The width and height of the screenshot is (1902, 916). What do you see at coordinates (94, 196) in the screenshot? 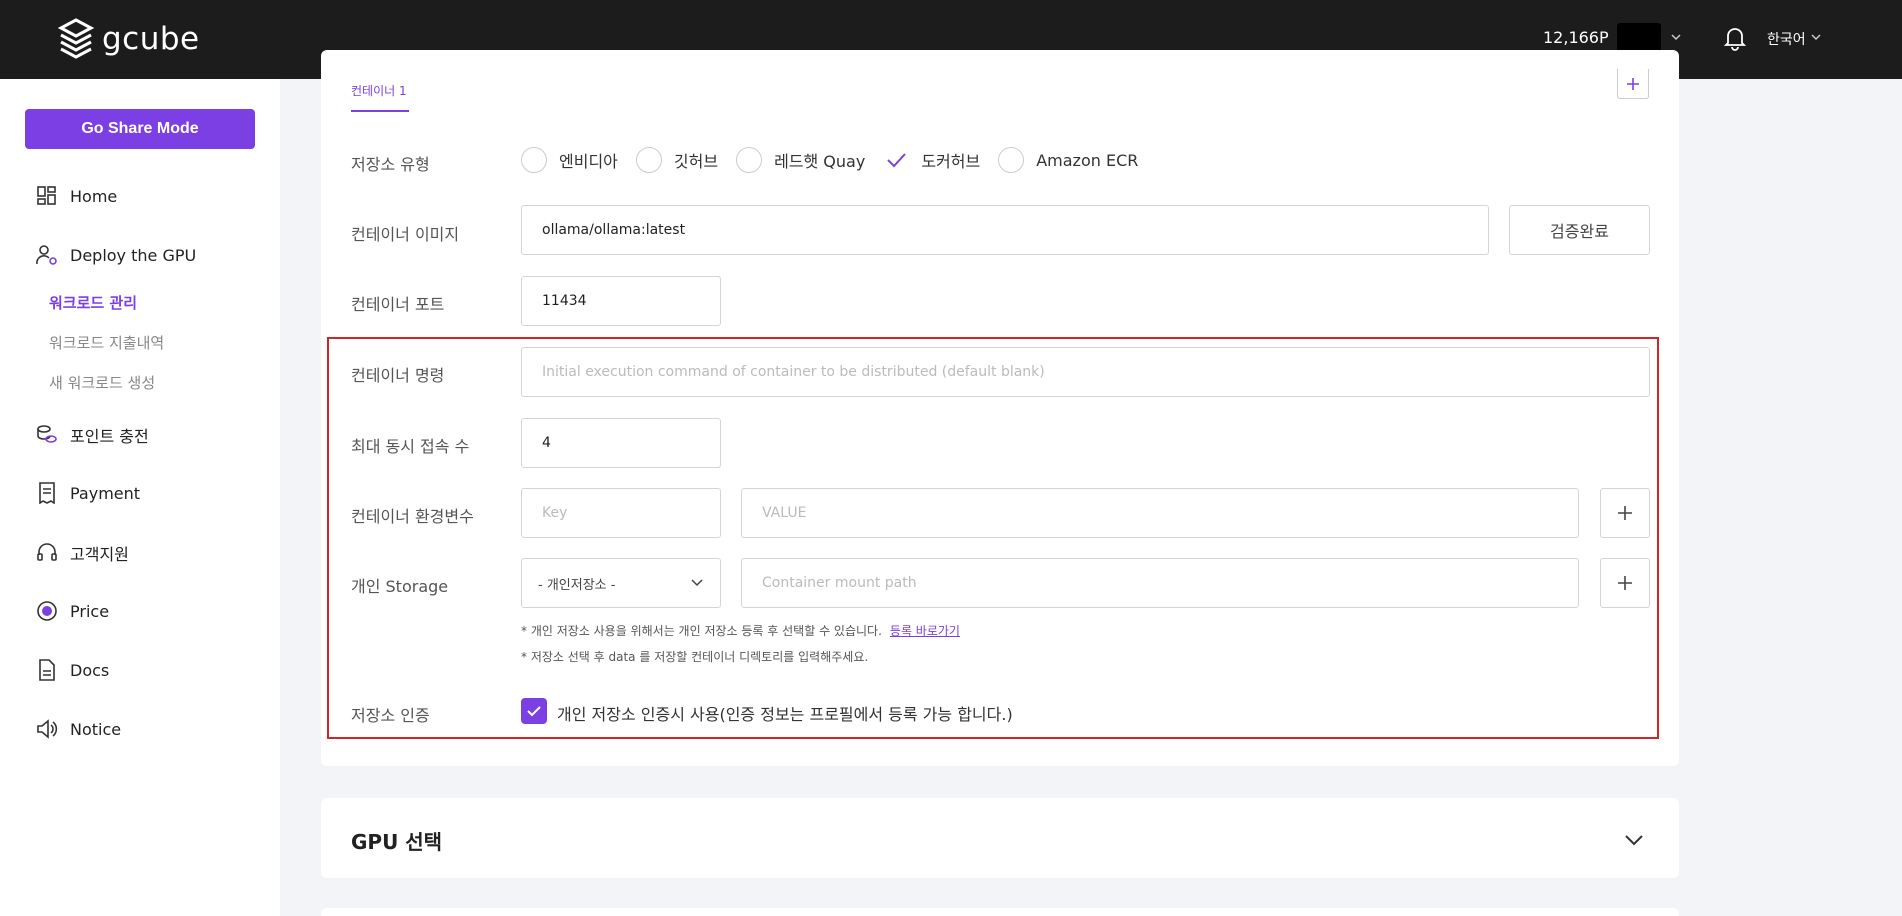
I see `sidebar-item-label: Home` at bounding box center [94, 196].